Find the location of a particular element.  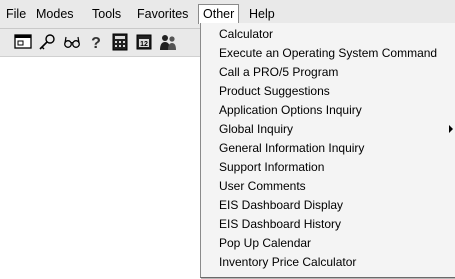

toolbar: ? 12 is located at coordinates (100, 43).